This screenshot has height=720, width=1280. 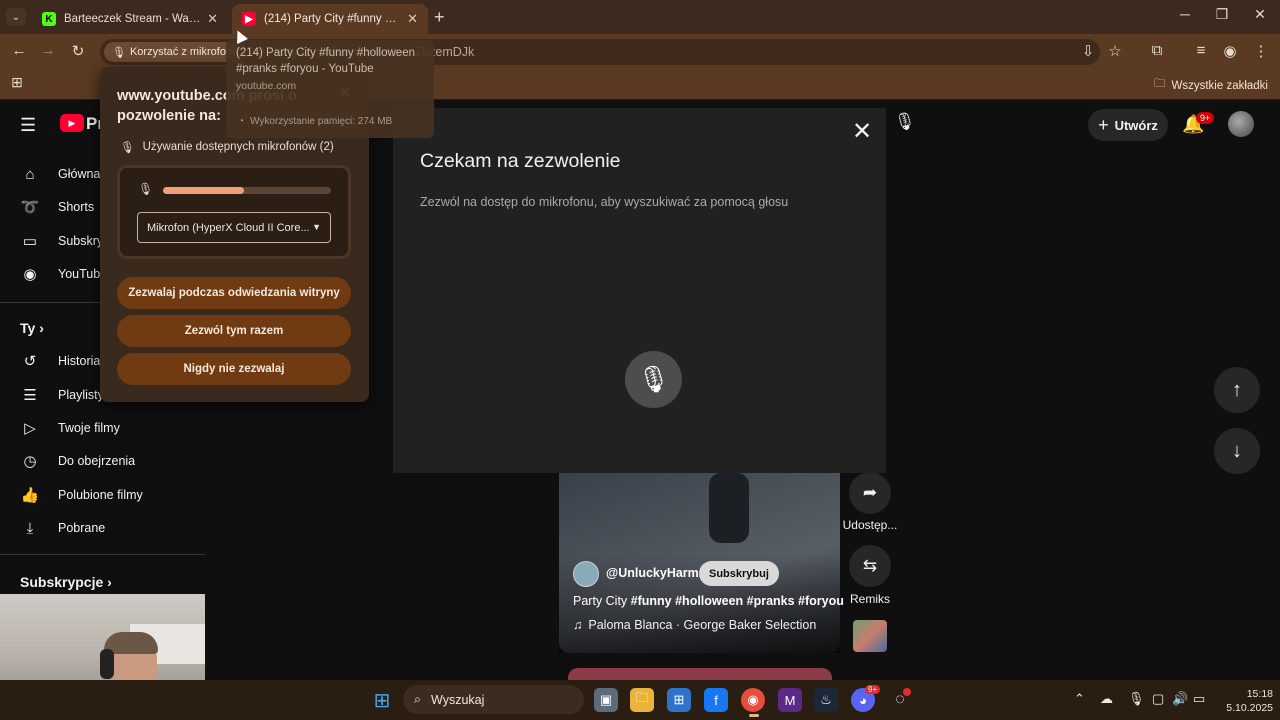 I want to click on onedrive-icon: ☁, so click(x=1106, y=699).